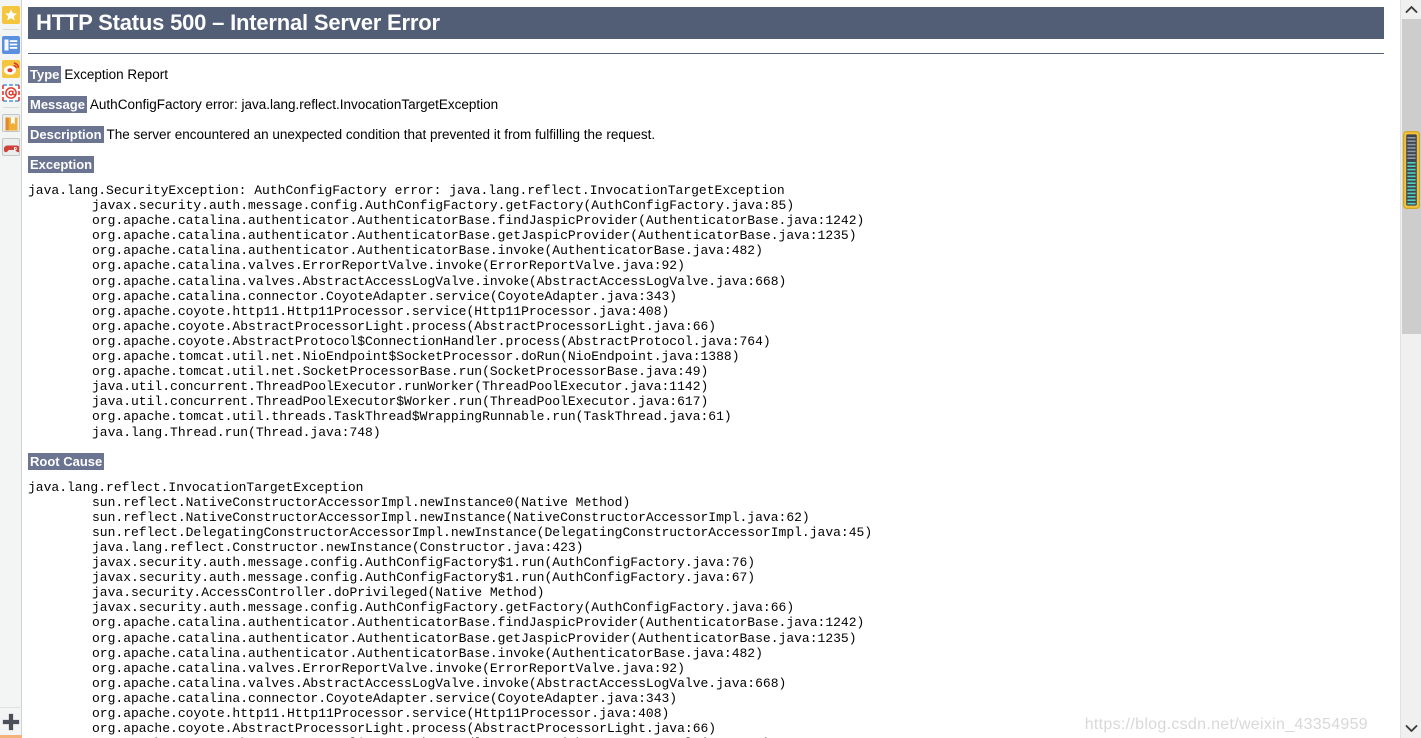 The width and height of the screenshot is (1421, 738). What do you see at coordinates (10, 45) in the screenshot?
I see `document-reading-list-icon` at bounding box center [10, 45].